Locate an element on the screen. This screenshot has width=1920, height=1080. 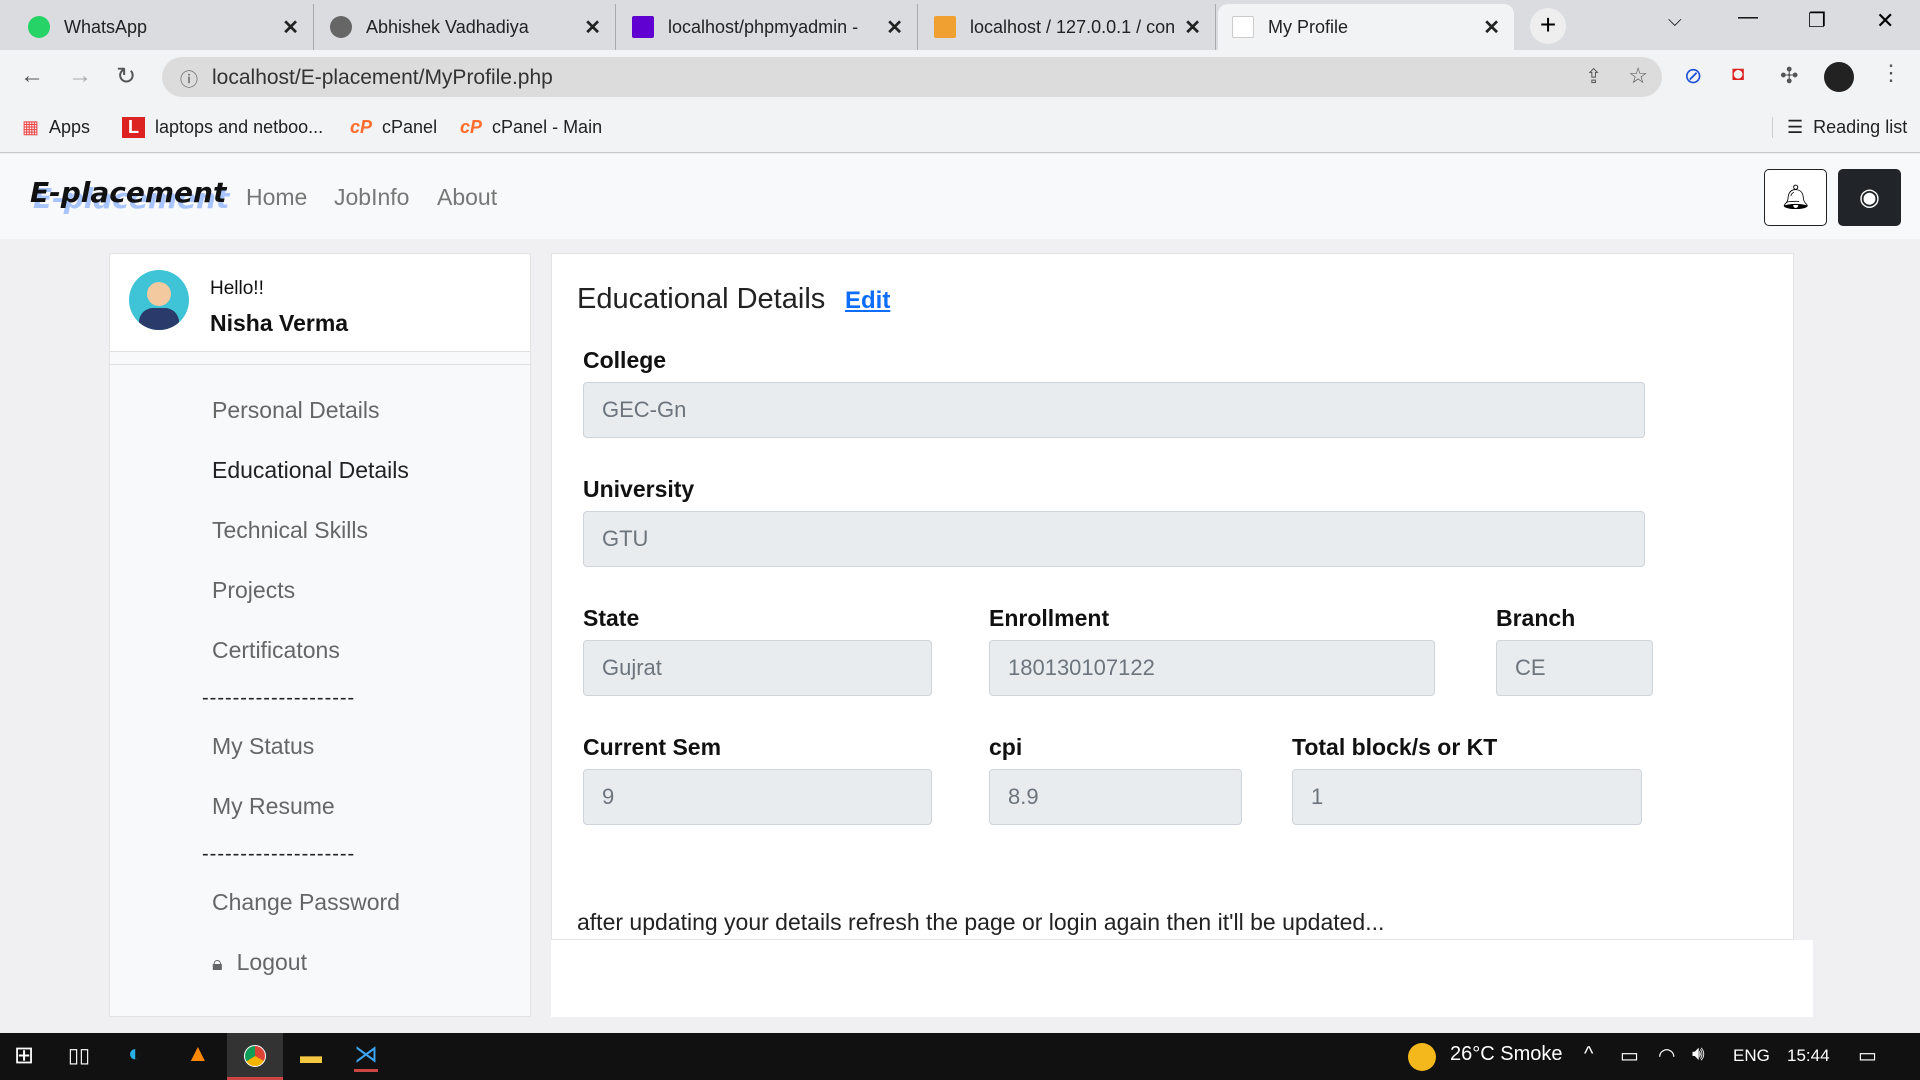
reading-list-icon: ☰ is located at coordinates (1795, 127).